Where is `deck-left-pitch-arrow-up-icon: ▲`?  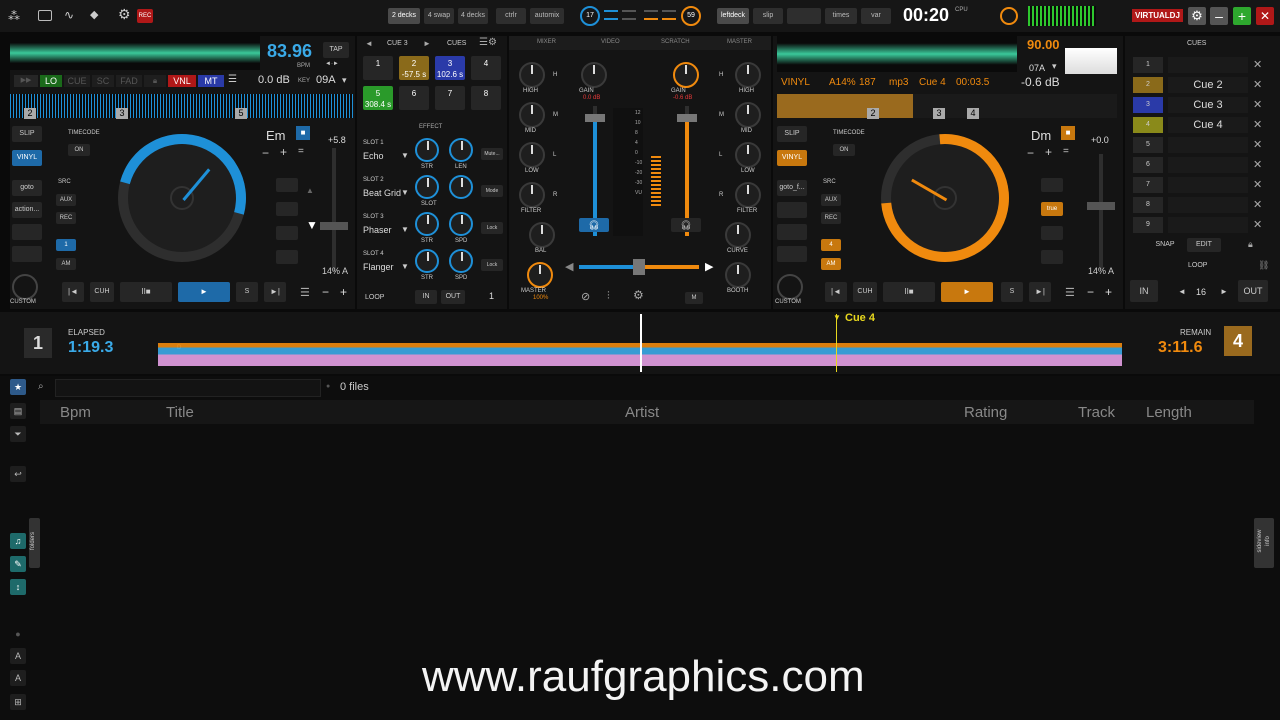 deck-left-pitch-arrow-up-icon: ▲ is located at coordinates (310, 190).